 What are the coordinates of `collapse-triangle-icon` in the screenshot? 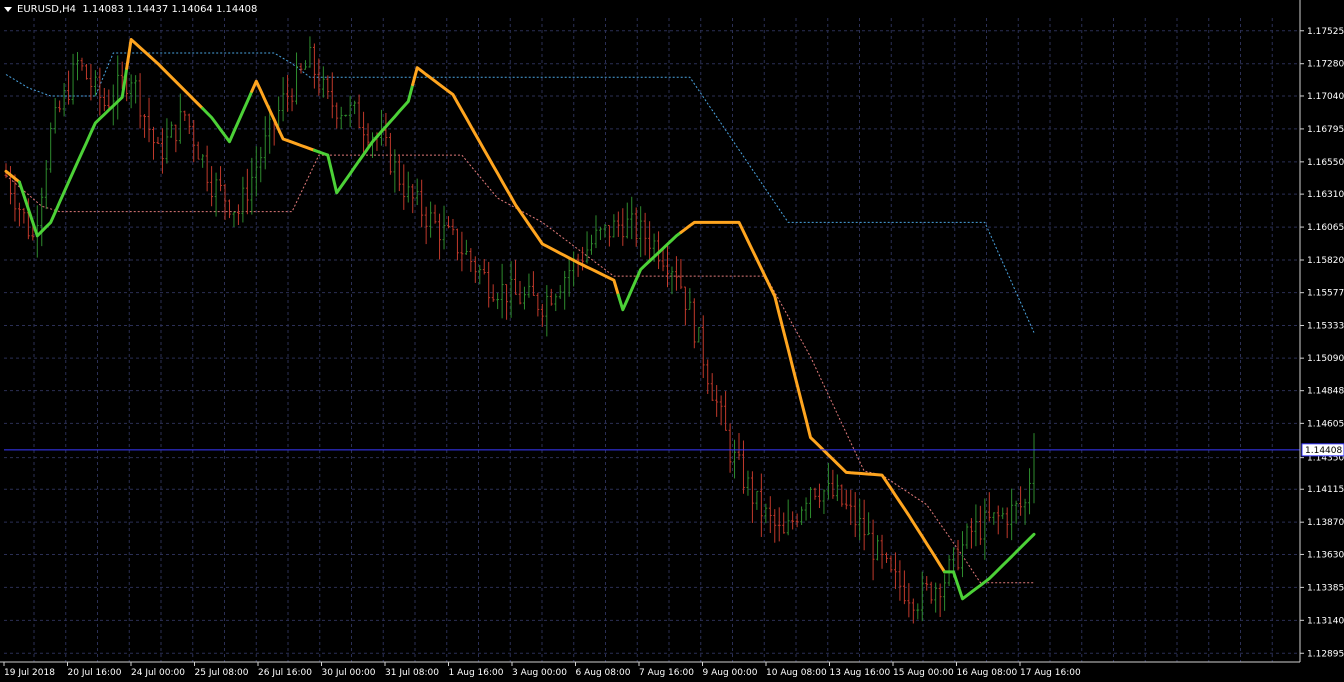 It's located at (8, 9).